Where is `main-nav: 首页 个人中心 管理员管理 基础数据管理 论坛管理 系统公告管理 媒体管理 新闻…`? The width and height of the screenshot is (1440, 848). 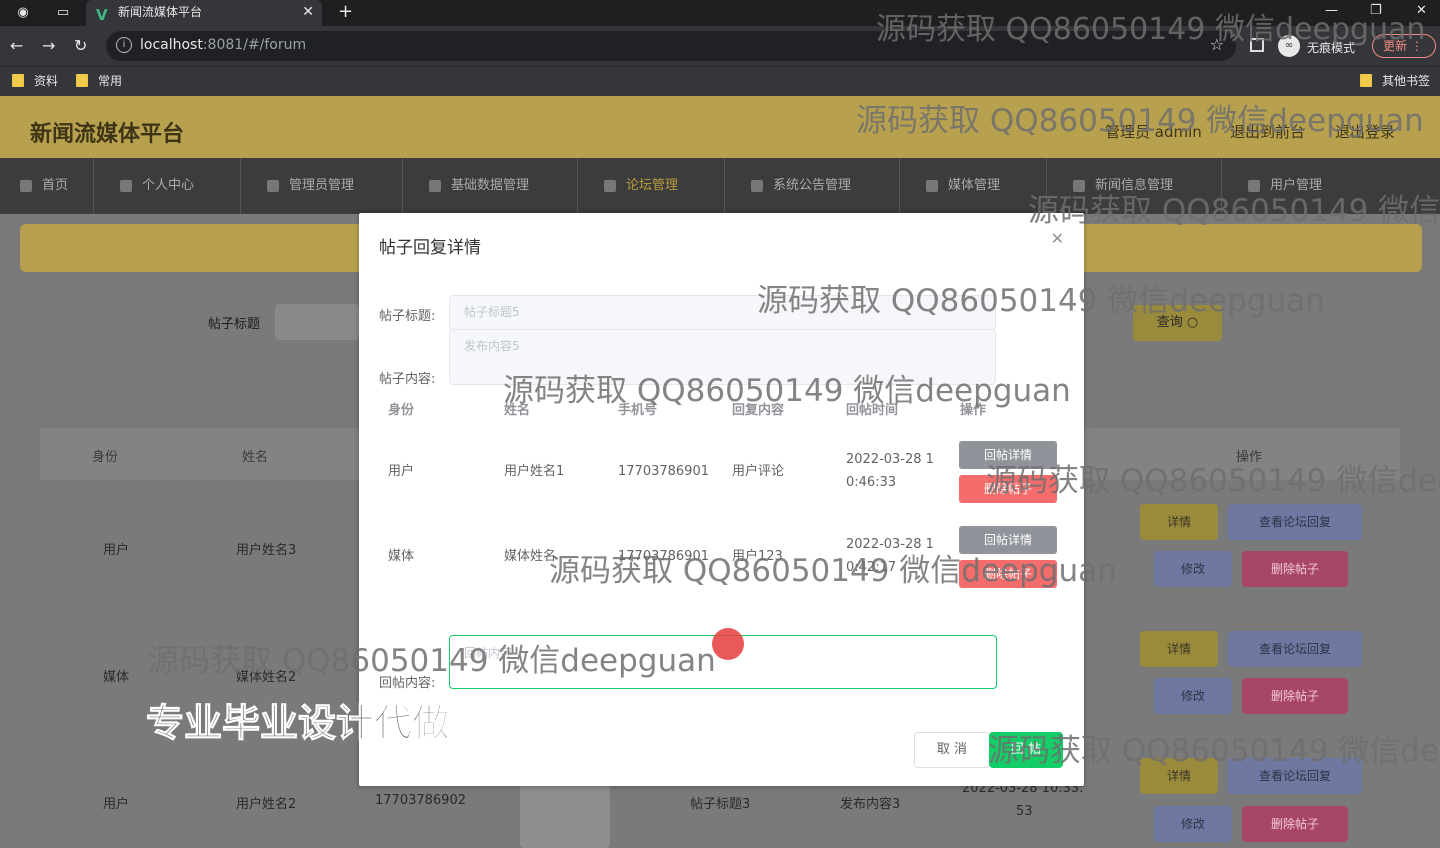 main-nav: 首页 个人中心 管理员管理 基础数据管理 论坛管理 系统公告管理 媒体管理 新闻… is located at coordinates (720, 186).